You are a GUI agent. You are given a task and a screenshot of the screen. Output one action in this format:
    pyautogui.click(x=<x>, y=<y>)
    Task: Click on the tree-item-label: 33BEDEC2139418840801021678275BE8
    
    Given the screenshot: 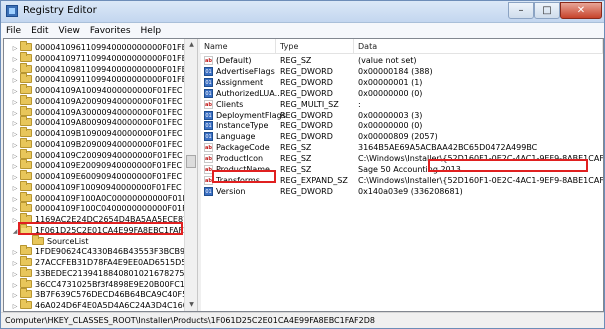 What is the action you would take?
    pyautogui.click(x=109, y=273)
    